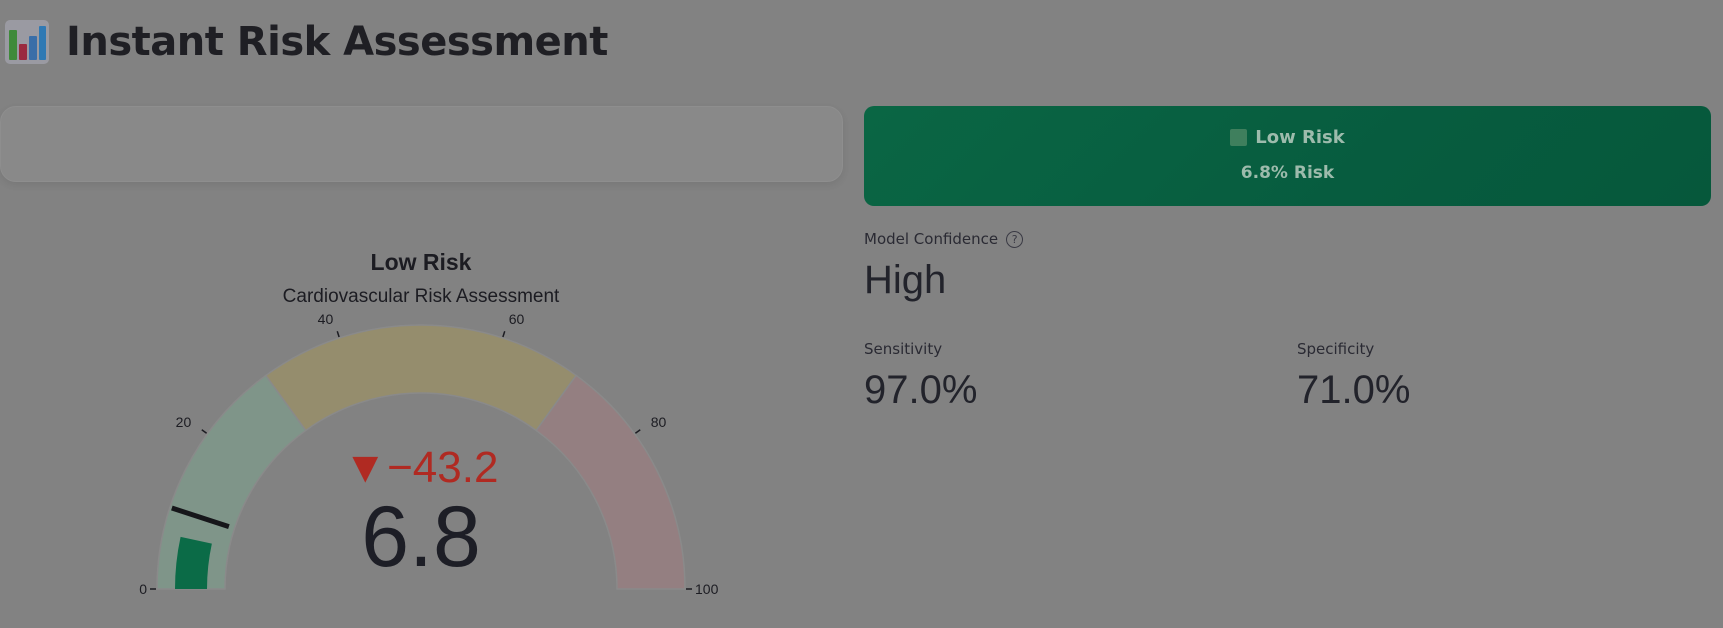  What do you see at coordinates (931, 239) in the screenshot?
I see `confidence-label: Model Confidence` at bounding box center [931, 239].